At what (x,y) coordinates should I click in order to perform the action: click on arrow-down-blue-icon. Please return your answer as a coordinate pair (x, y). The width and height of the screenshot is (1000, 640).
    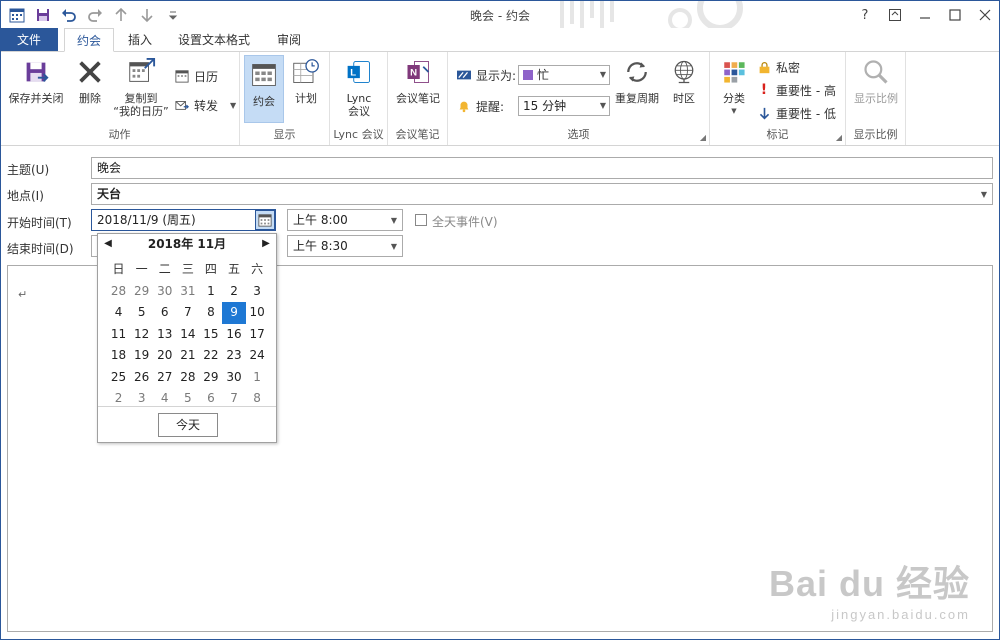
    Looking at the image, I should click on (764, 113).